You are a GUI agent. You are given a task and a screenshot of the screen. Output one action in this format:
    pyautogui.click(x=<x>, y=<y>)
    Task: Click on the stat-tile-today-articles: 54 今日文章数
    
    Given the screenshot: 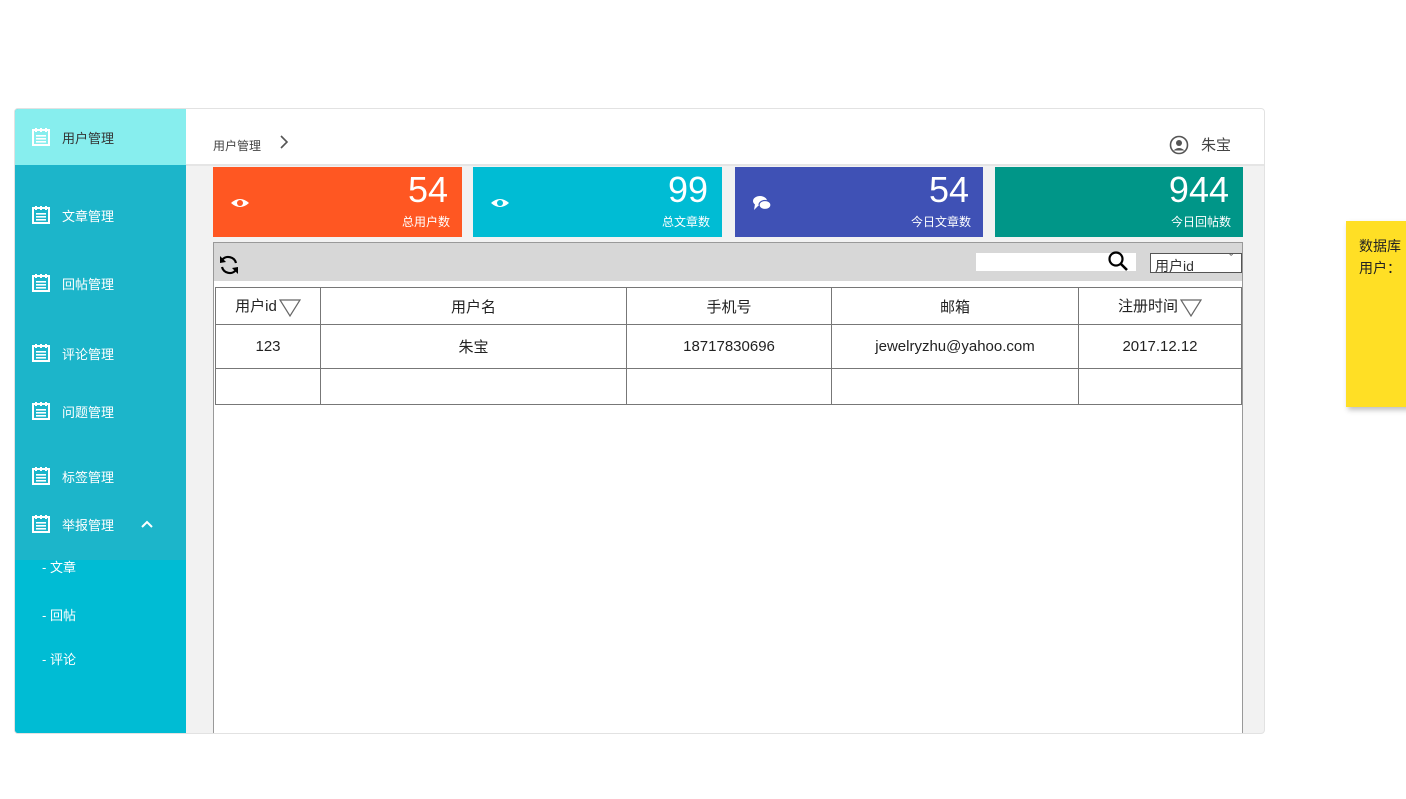 What is the action you would take?
    pyautogui.click(x=859, y=202)
    